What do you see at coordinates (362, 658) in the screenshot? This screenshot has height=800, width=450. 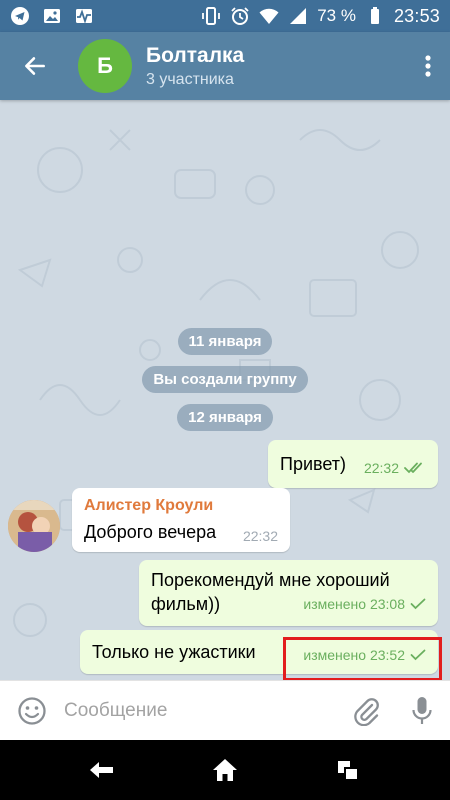 I see `highlight-box` at bounding box center [362, 658].